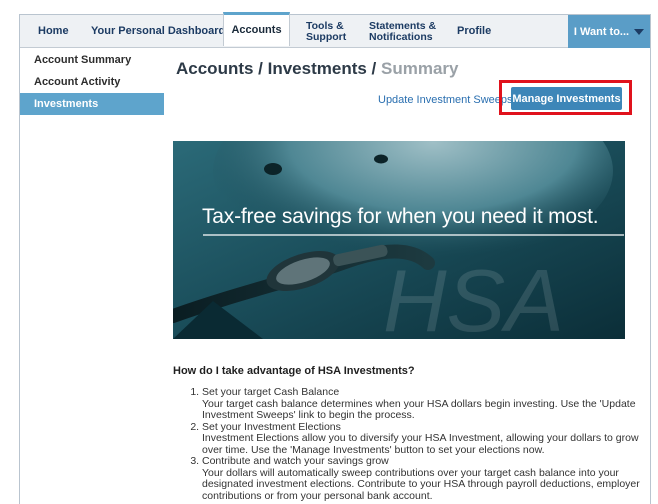  I want to click on nav-accounts-label: Accounts, so click(256, 30).